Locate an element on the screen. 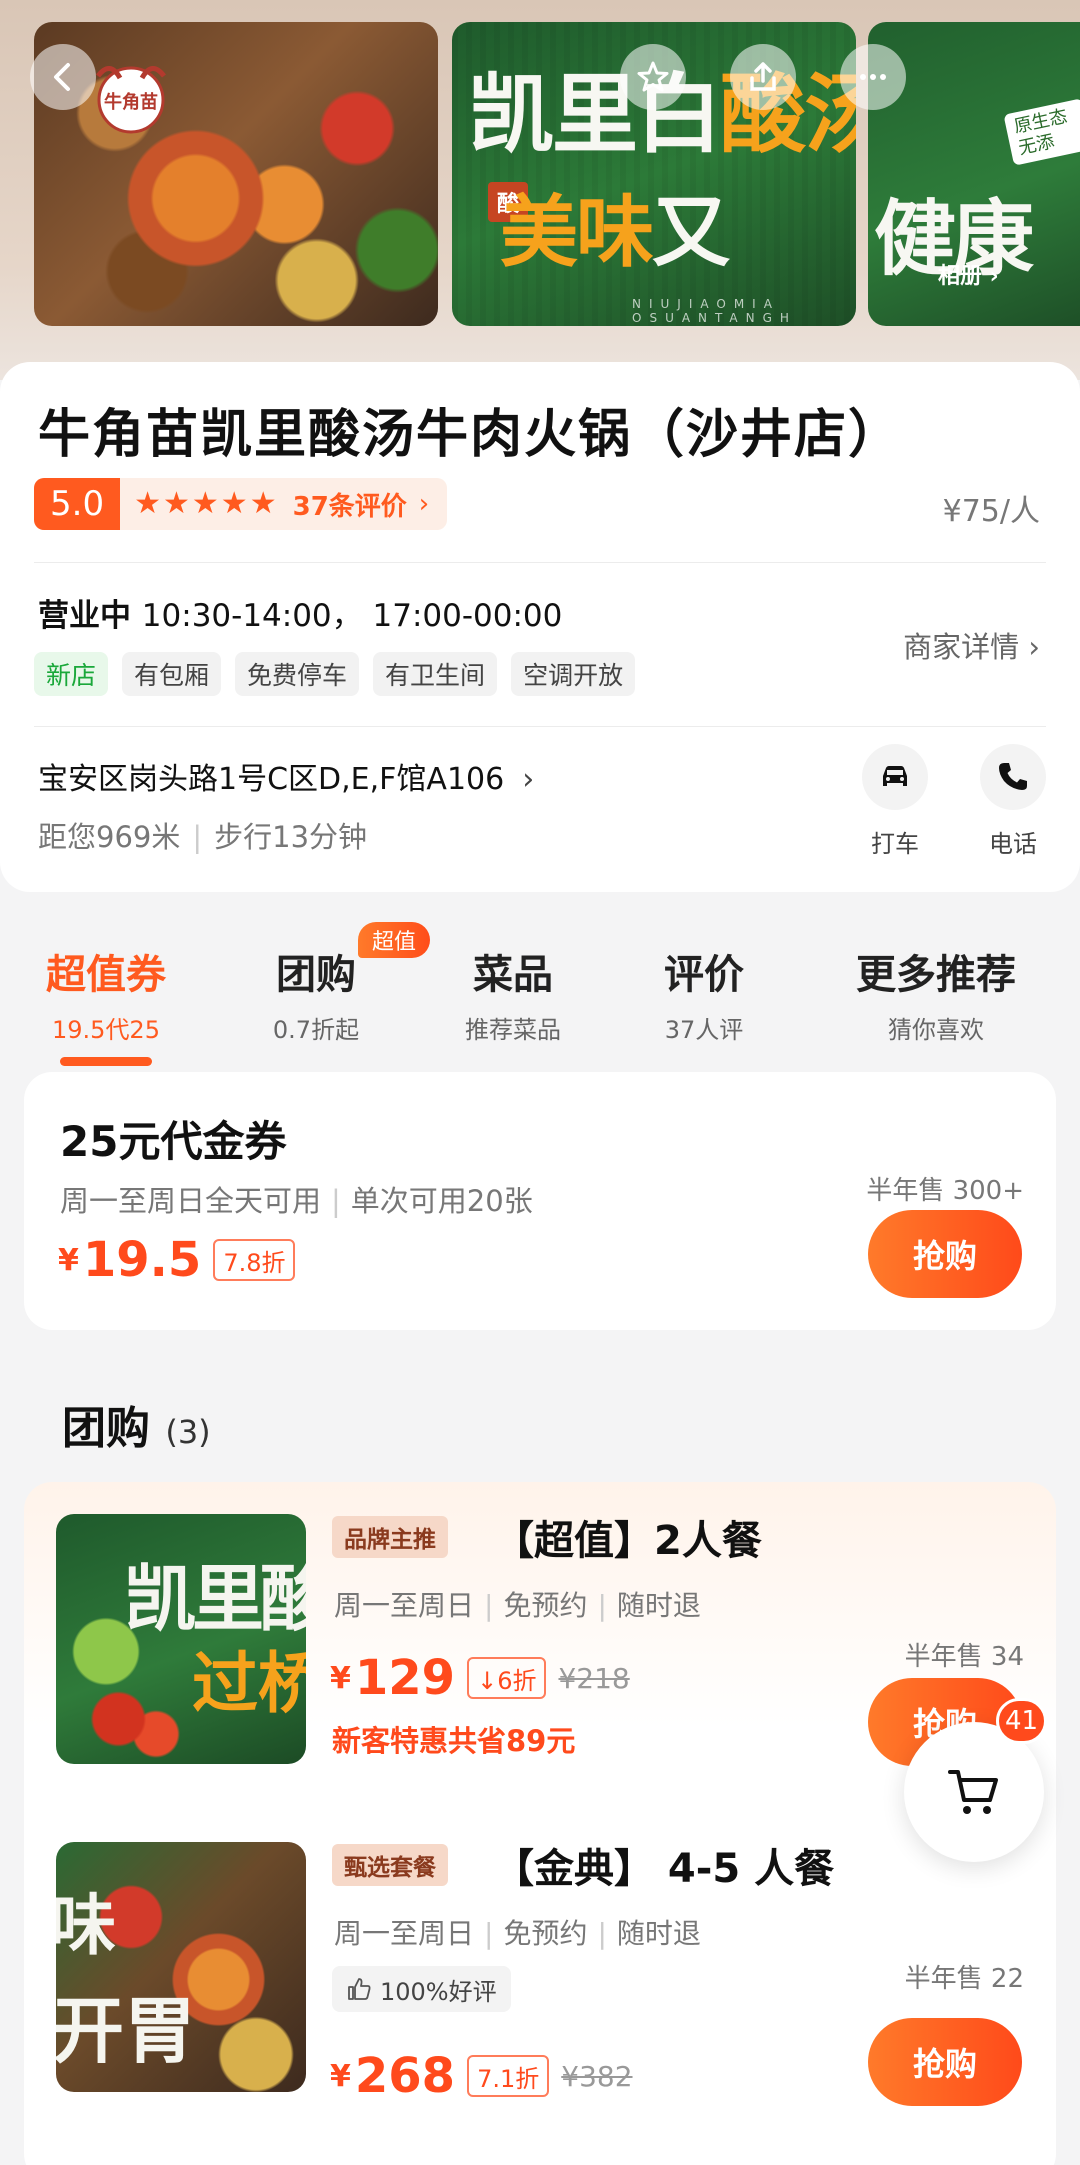 The height and width of the screenshot is (2165, 1080). back-arrow-icon is located at coordinates (62, 77).